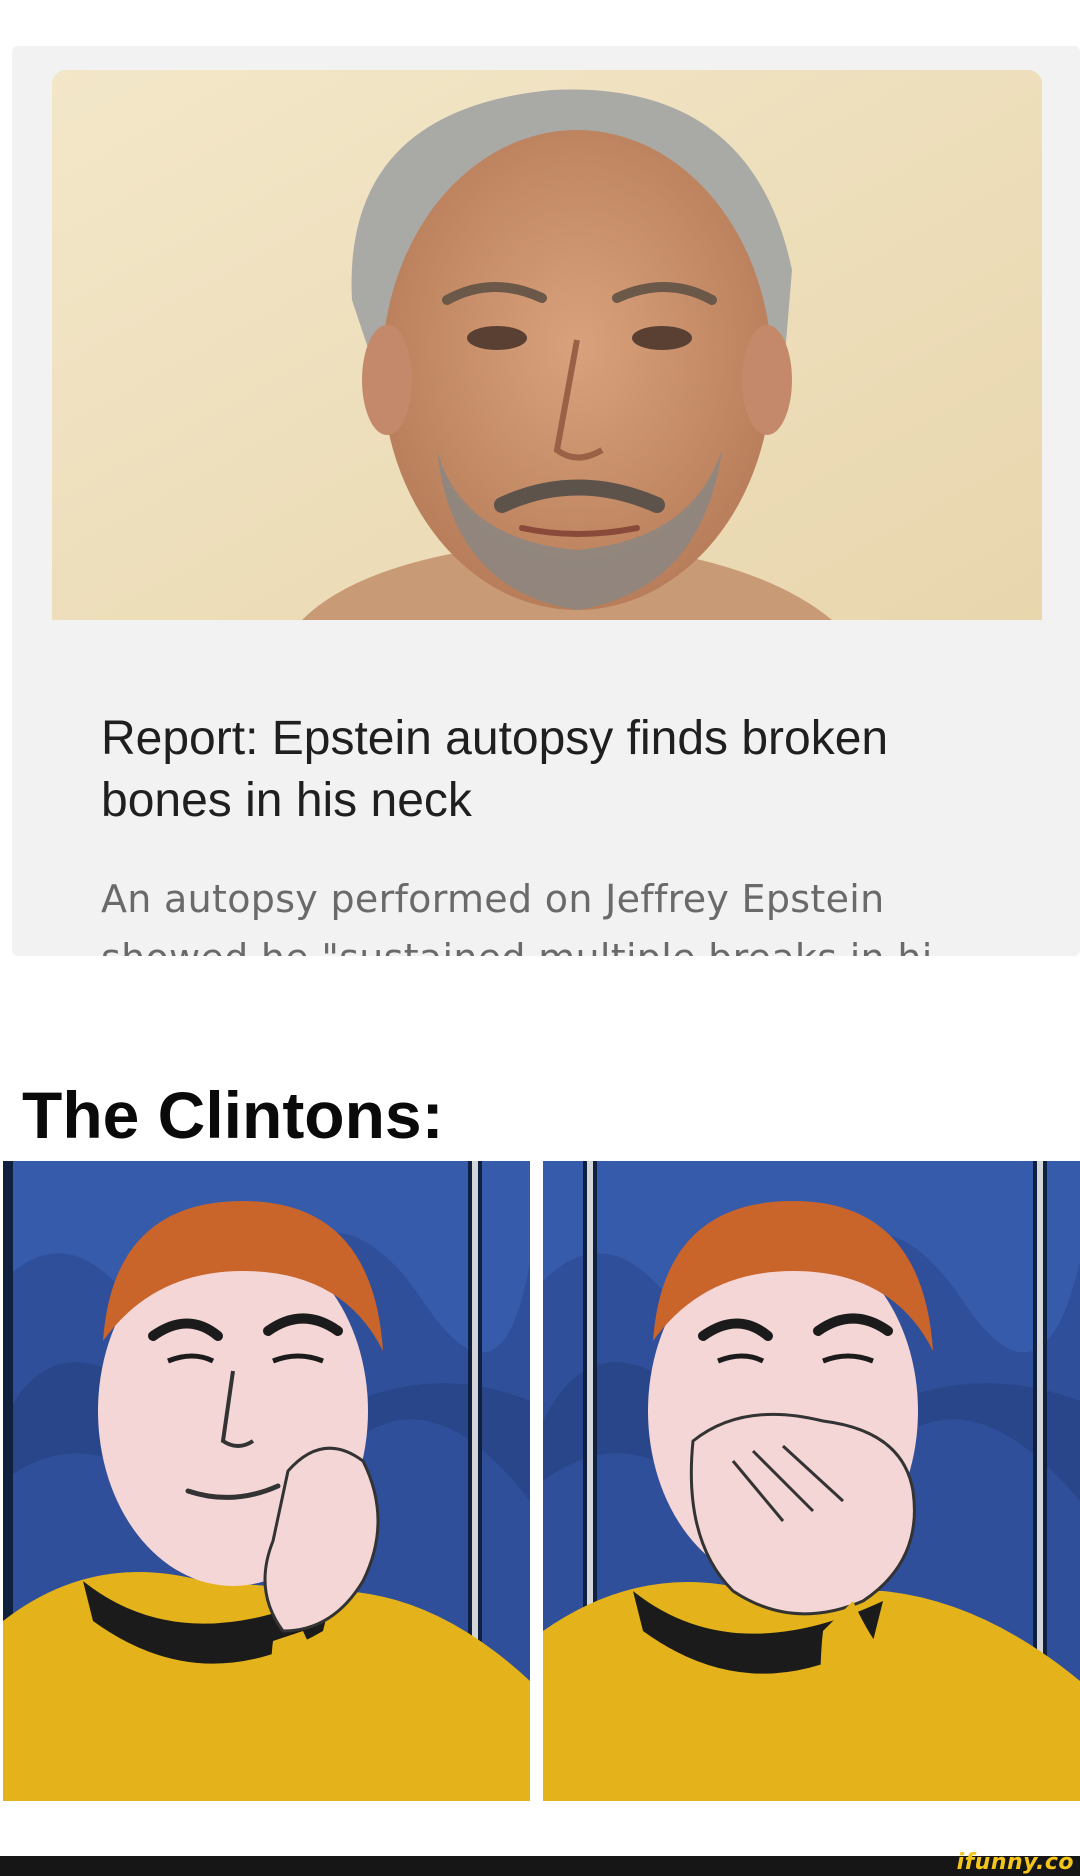 The image size is (1080, 1876). Describe the element at coordinates (540, 1866) in the screenshot. I see `footer-bar` at that location.